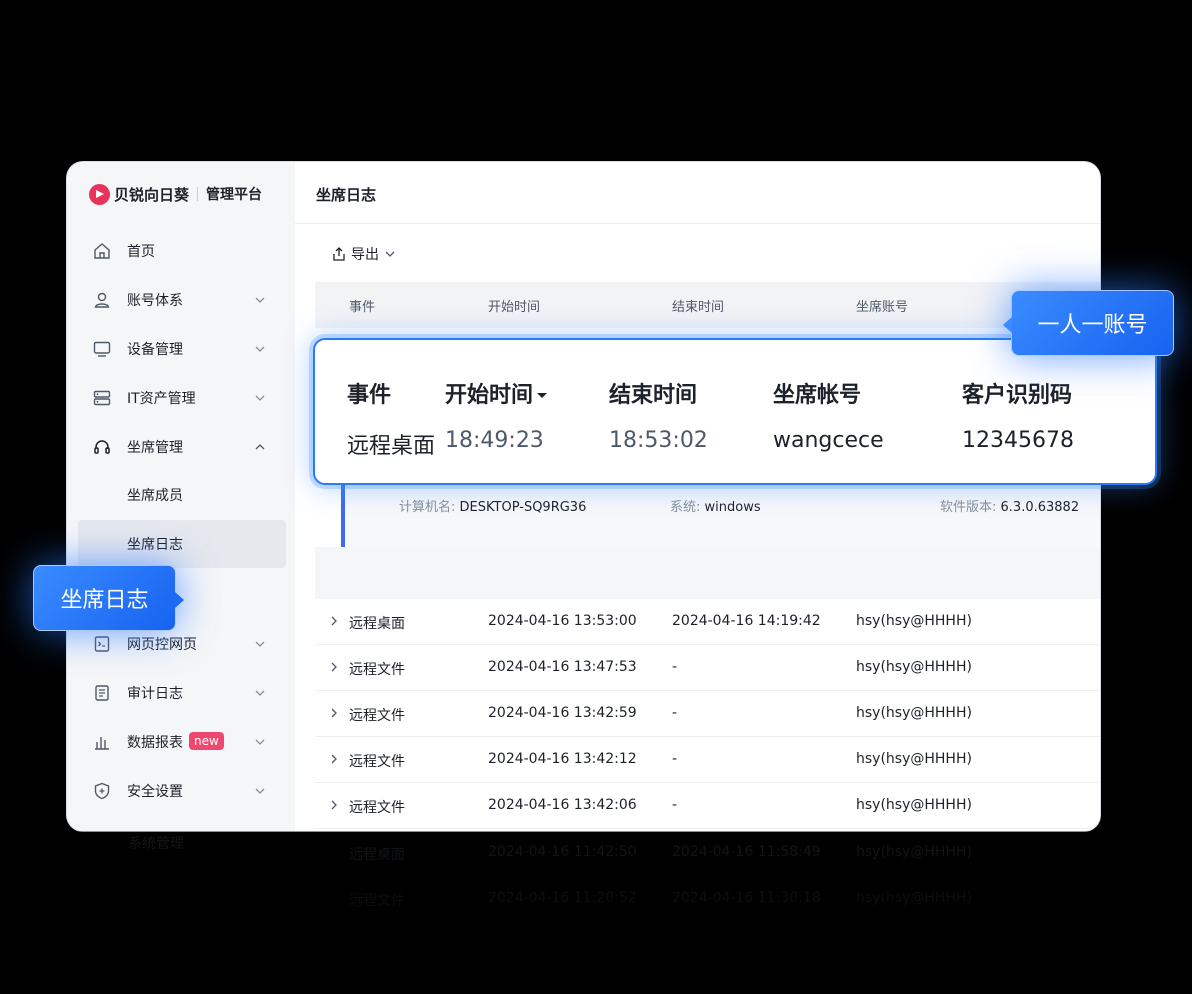  Describe the element at coordinates (155, 301) in the screenshot. I see `sidebar-item-label: 账号体系` at that location.